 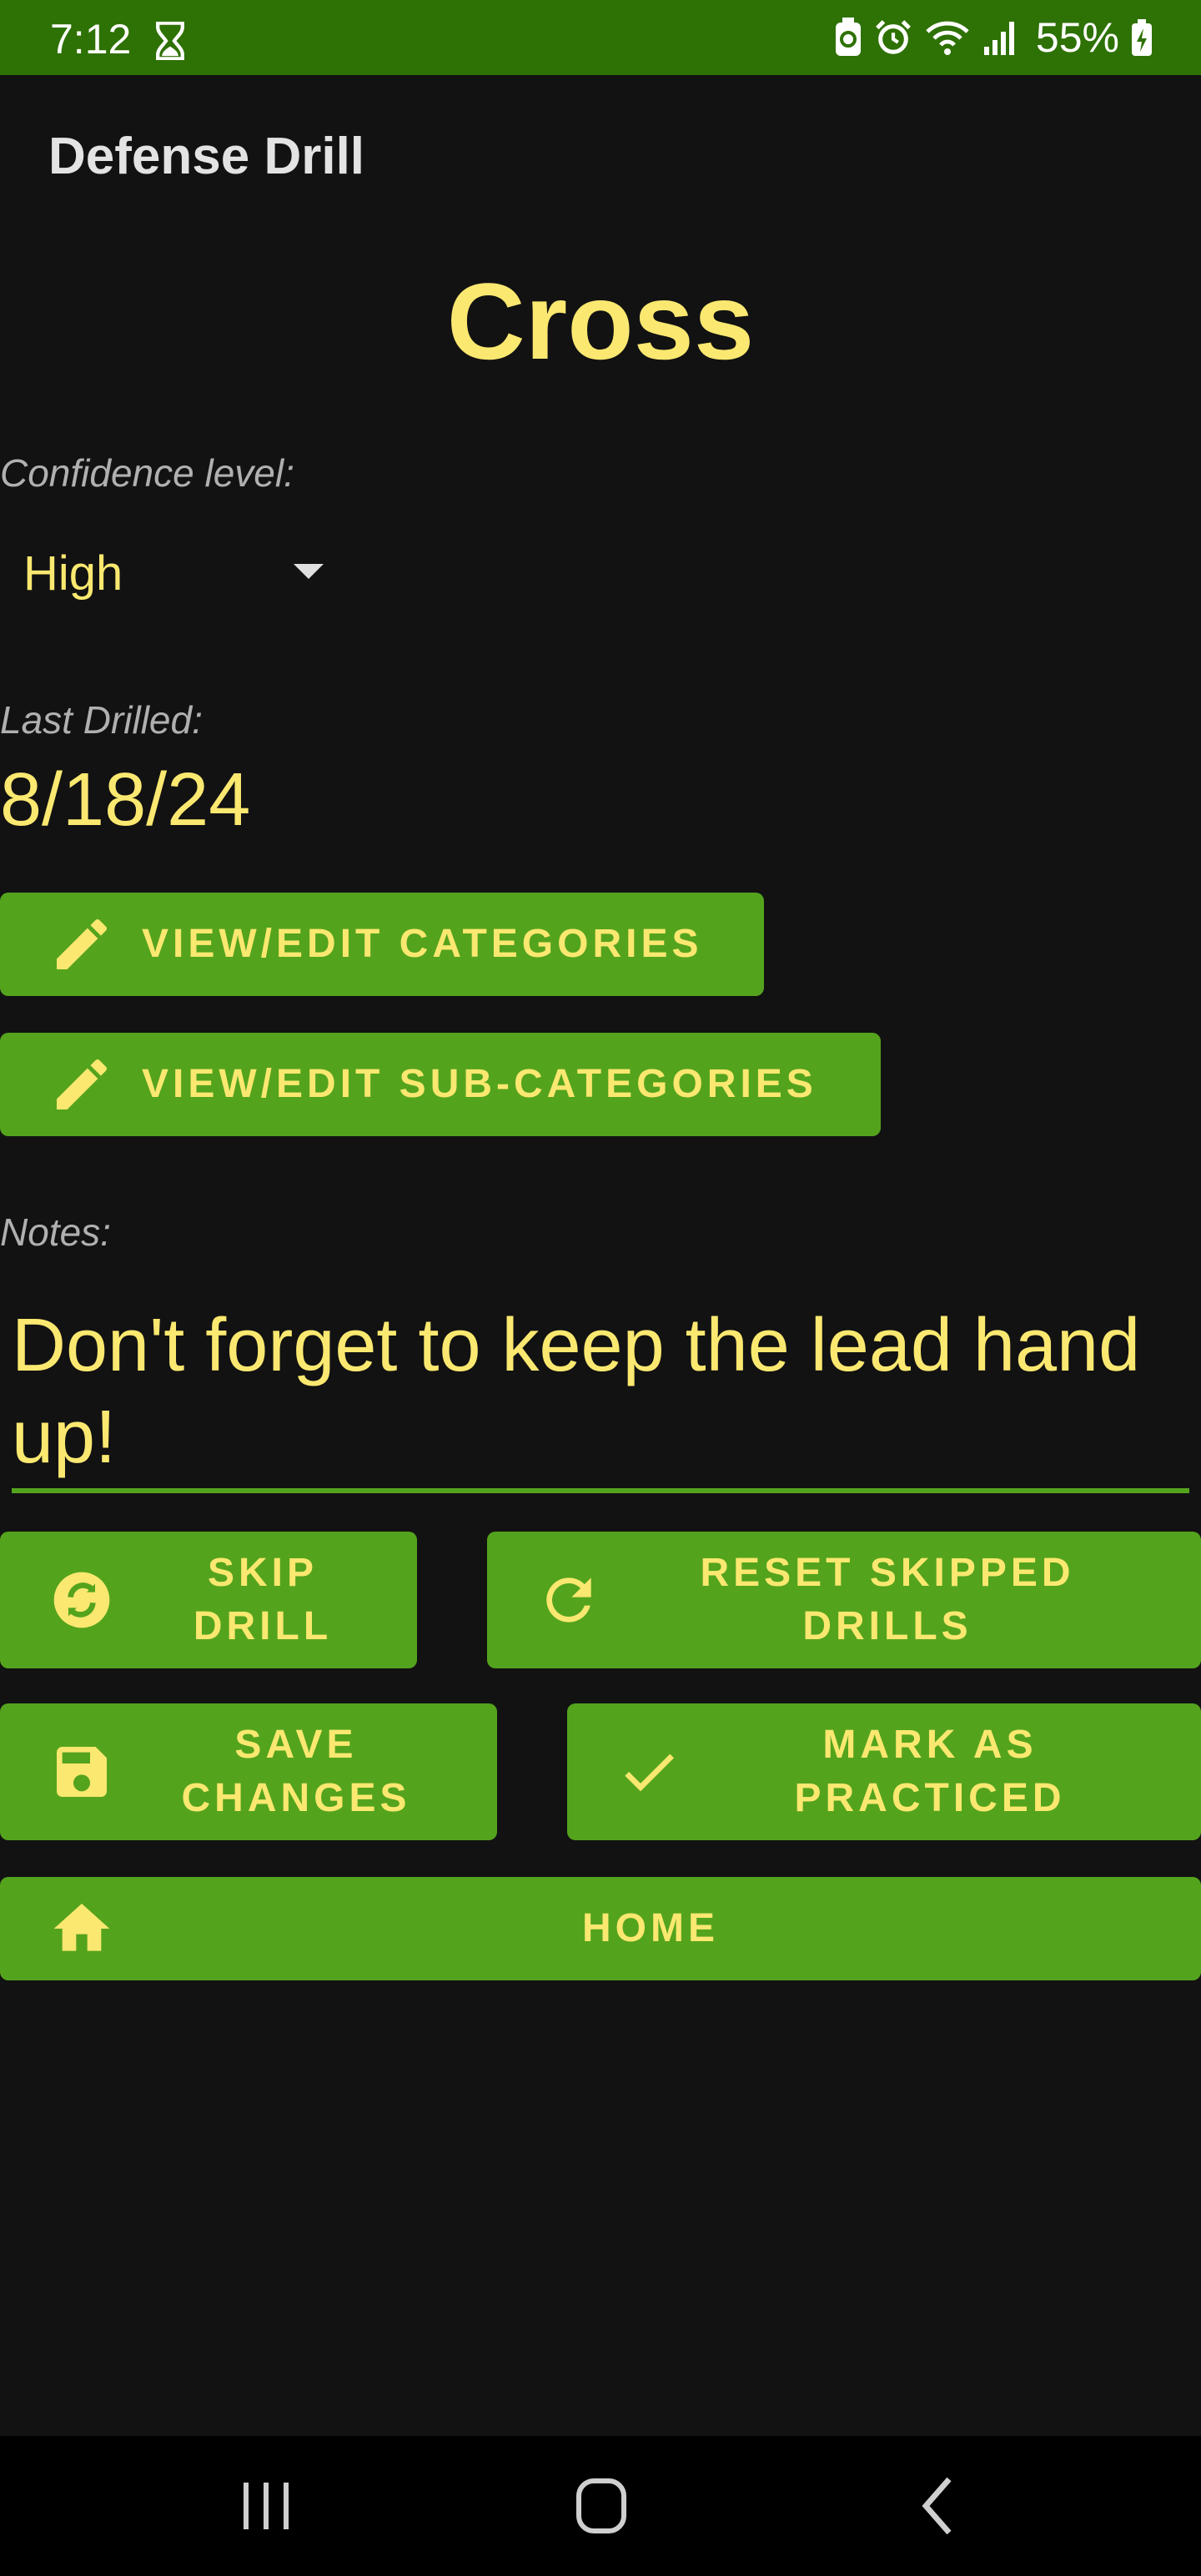 I want to click on last-drilled-label: Last Drilled:, so click(x=102, y=720).